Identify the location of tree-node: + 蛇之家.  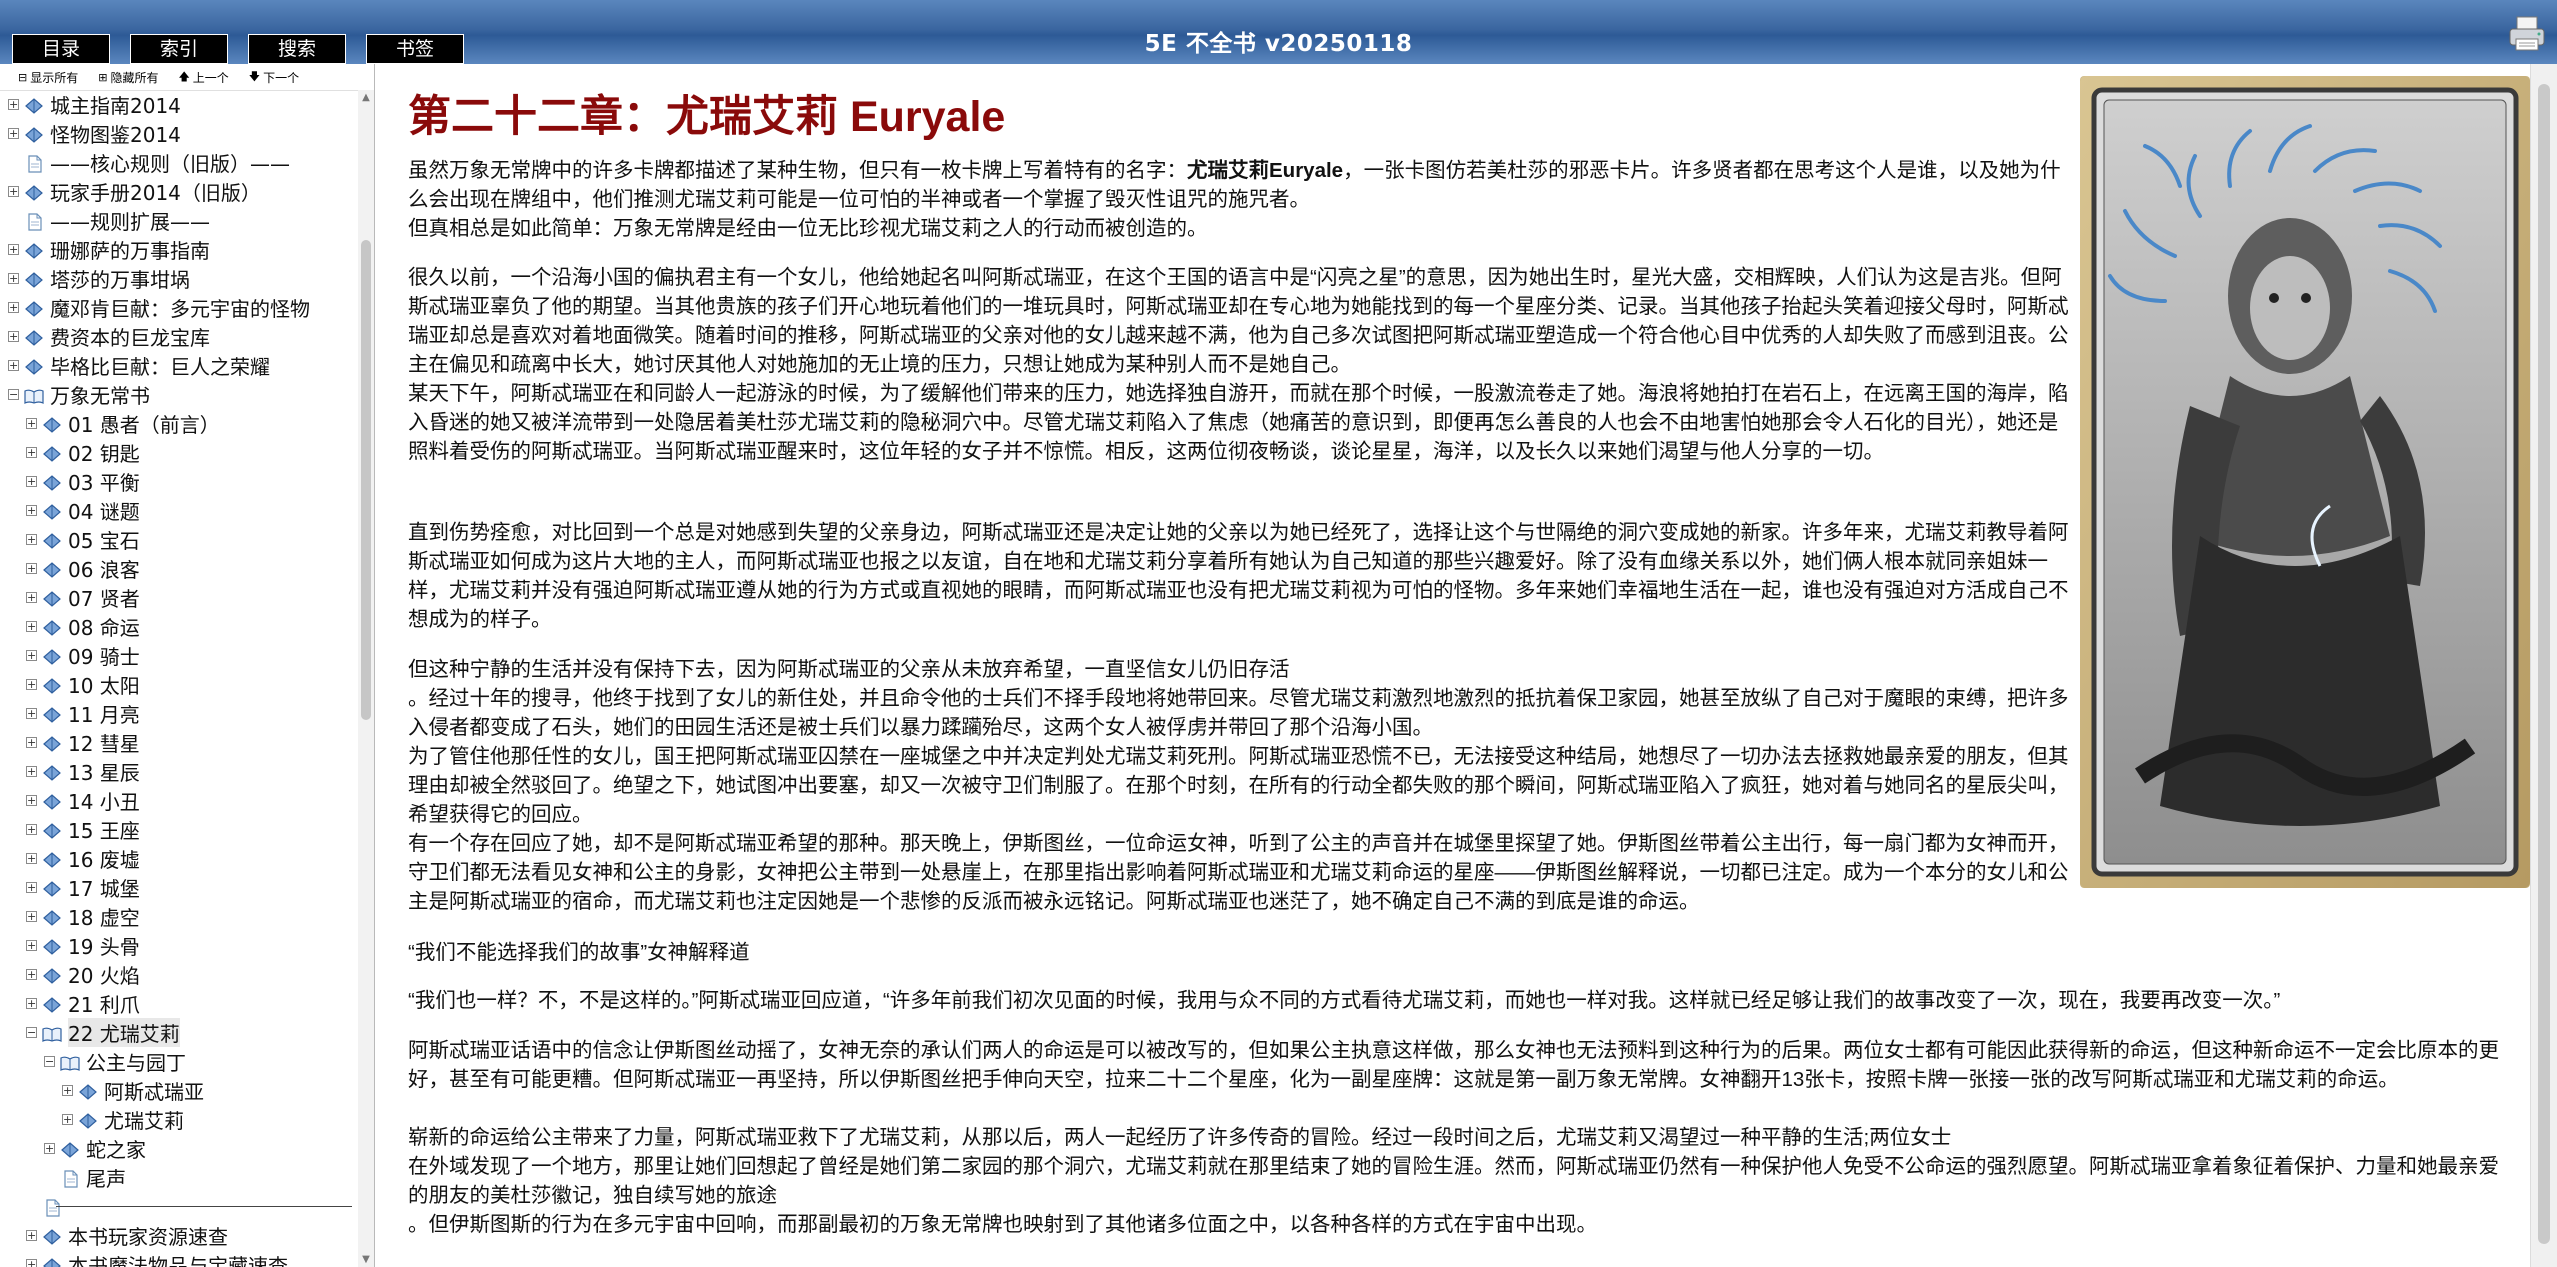
(178, 1148).